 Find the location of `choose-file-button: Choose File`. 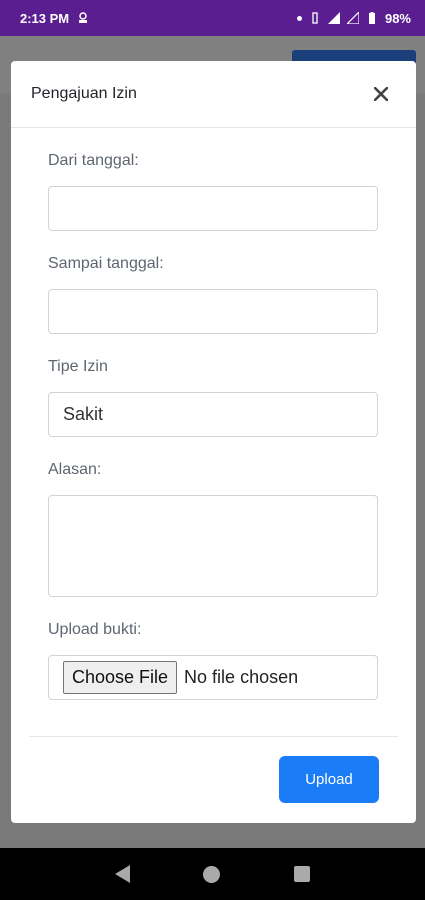

choose-file-button: Choose File is located at coordinates (120, 677).